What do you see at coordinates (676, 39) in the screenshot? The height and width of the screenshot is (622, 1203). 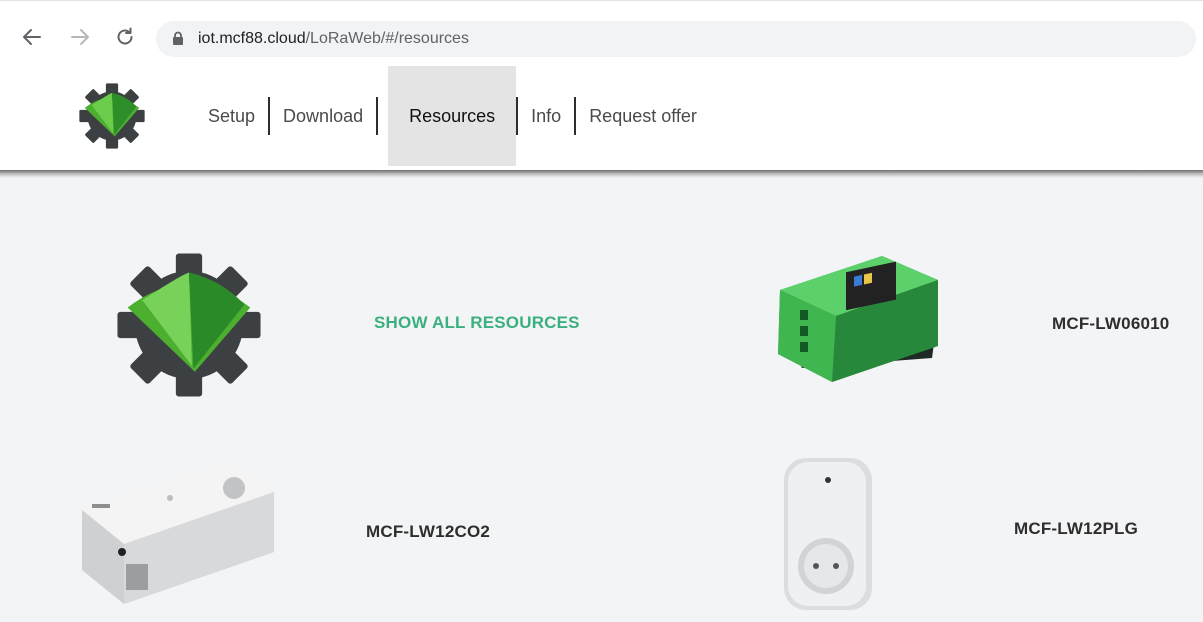 I see `address-bar: iot.mcf88.cloud/LoRaWeb/#/resources` at bounding box center [676, 39].